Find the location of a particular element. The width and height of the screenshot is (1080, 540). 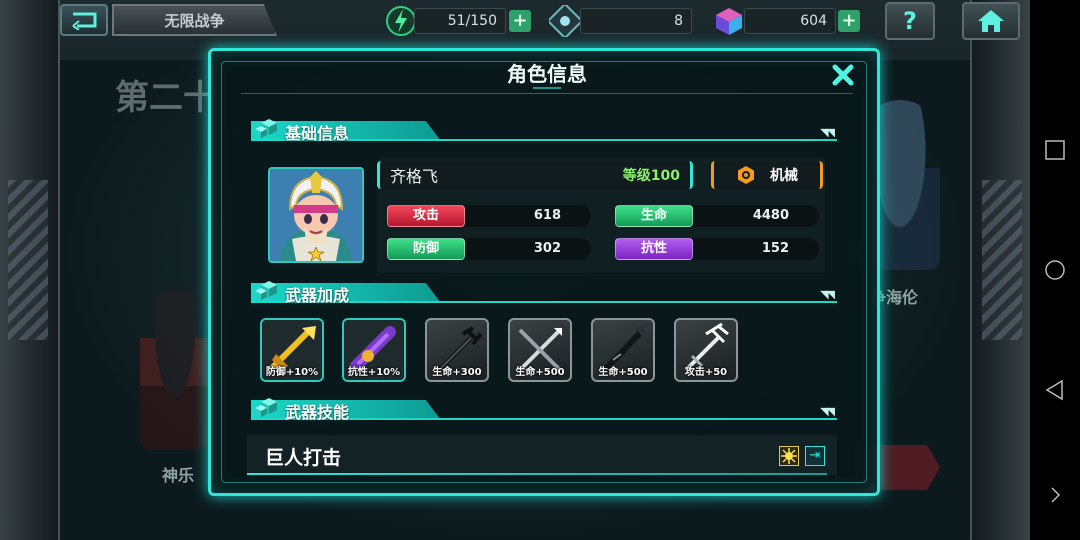

stat-resistance: 抗性 152 is located at coordinates (717, 249).